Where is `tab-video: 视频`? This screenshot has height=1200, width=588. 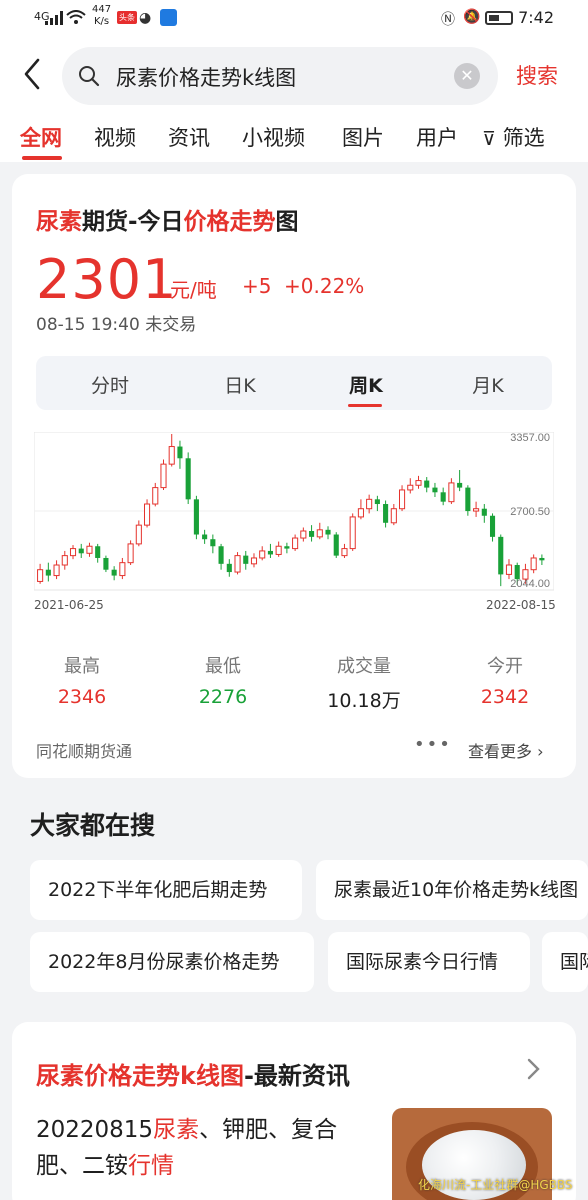 tab-video: 视频 is located at coordinates (115, 137).